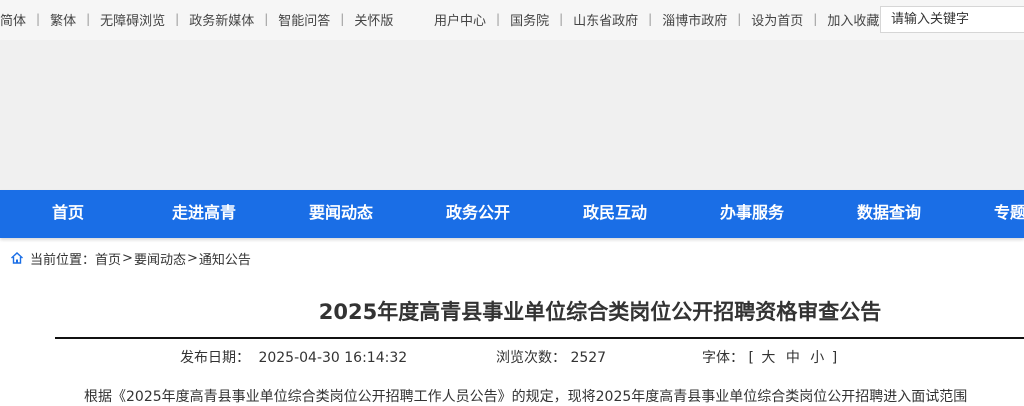 The width and height of the screenshot is (1024, 406). I want to click on nav-item-interaction: 政民互动, so click(615, 214).